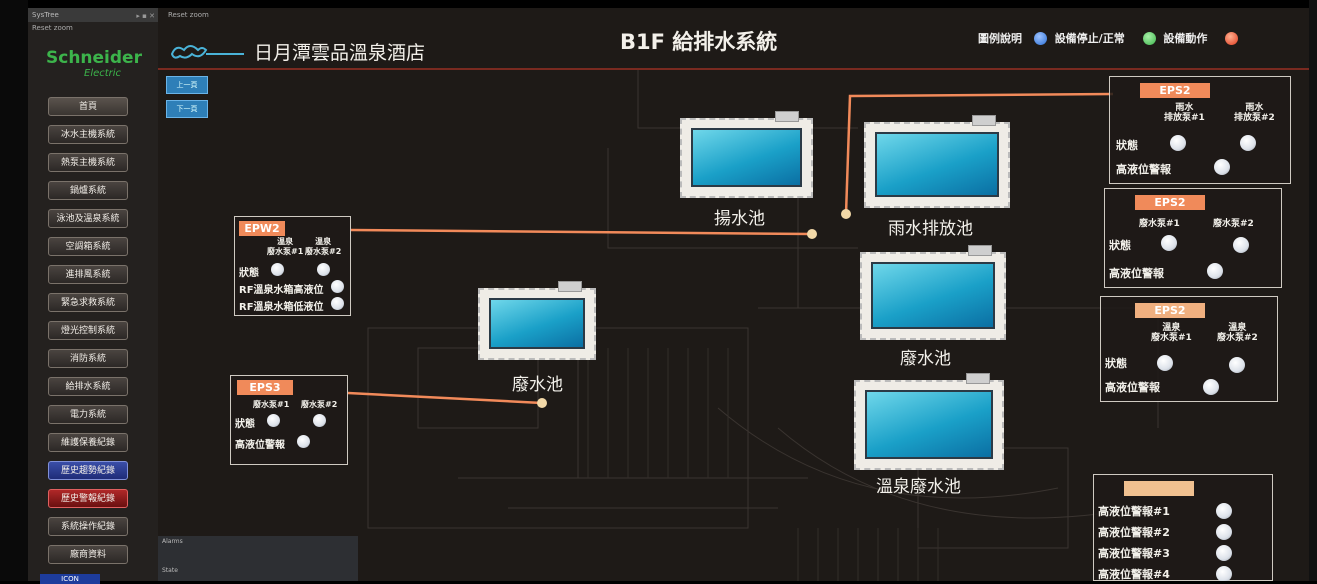 This screenshot has height=584, width=1317. I want to click on eps3-pump2-label: 廢水泵#2, so click(319, 404).